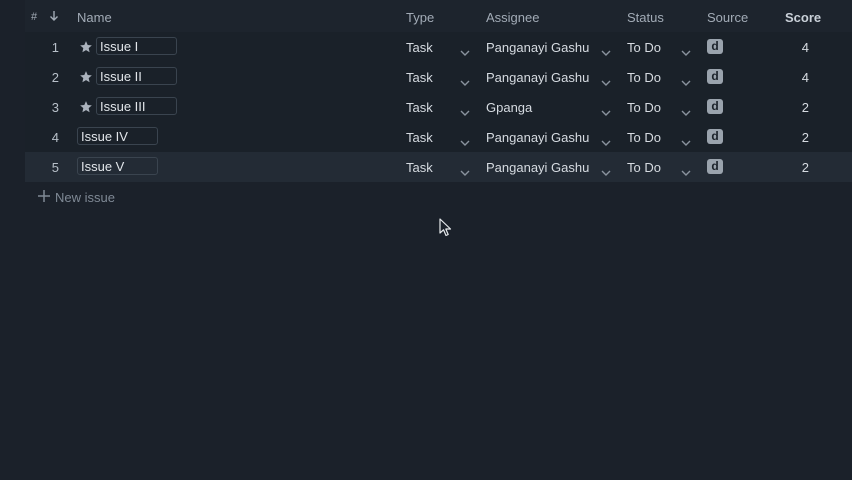 The width and height of the screenshot is (852, 480). Describe the element at coordinates (512, 17) in the screenshot. I see `column-header-assignee: Assignee` at that location.